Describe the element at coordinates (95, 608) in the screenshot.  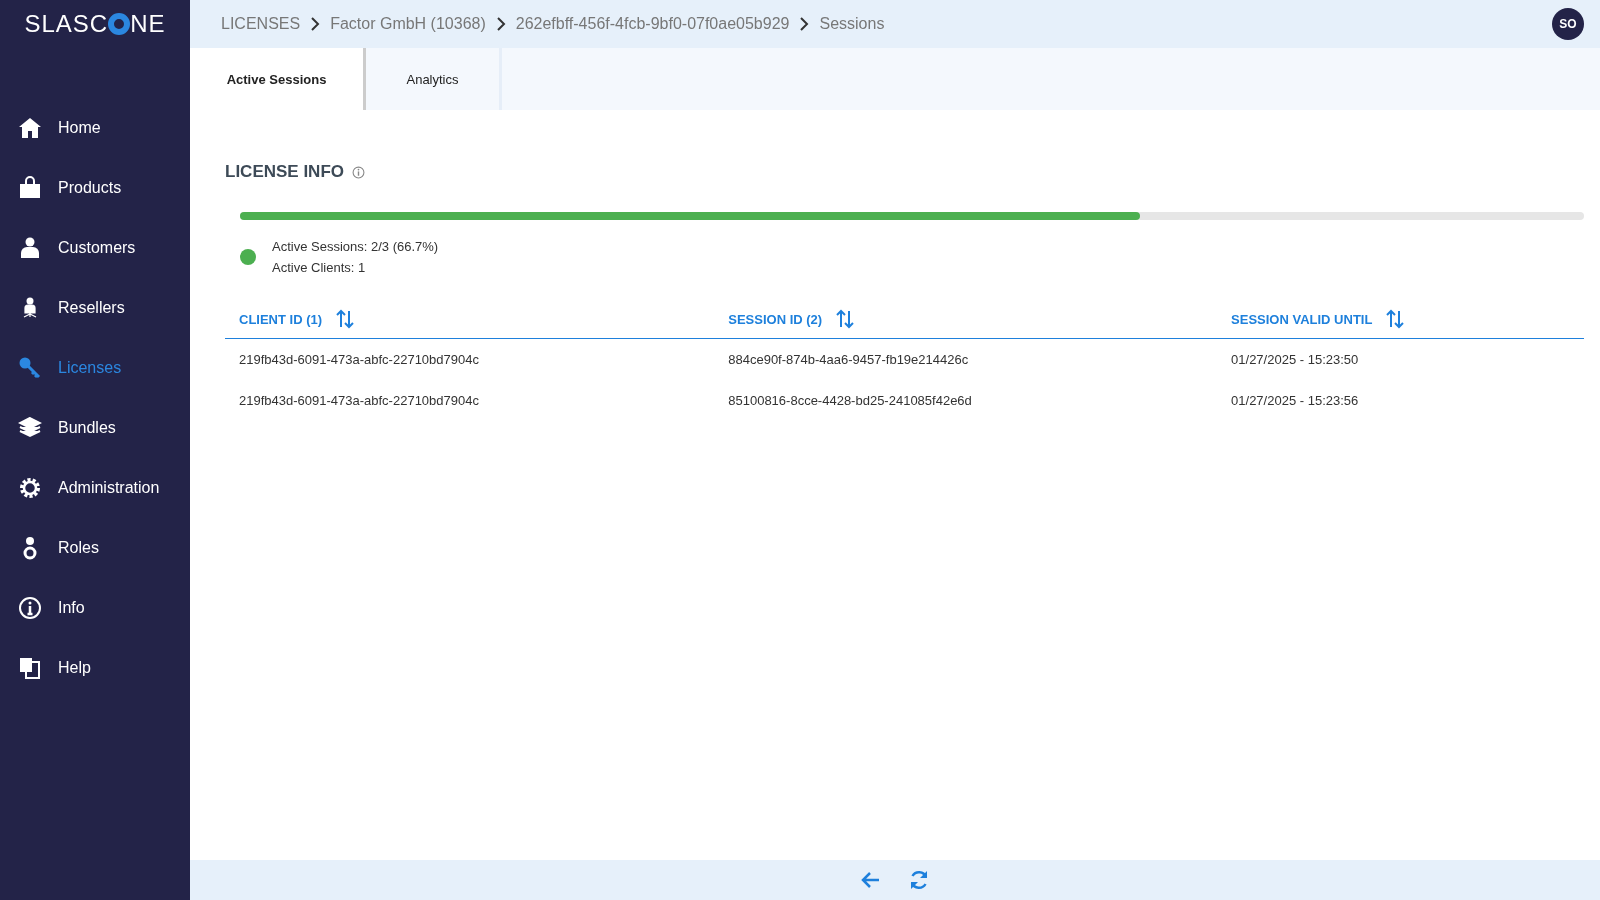
I see `sidebar-item: Info` at that location.